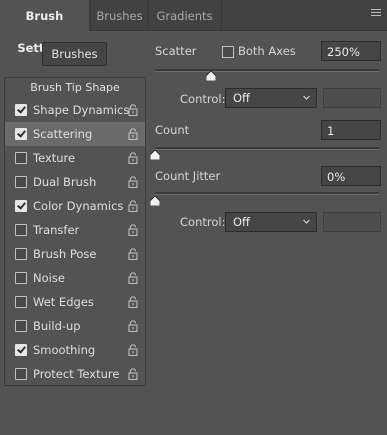 The image size is (387, 435). I want to click on panel-menu-icon, so click(376, 14).